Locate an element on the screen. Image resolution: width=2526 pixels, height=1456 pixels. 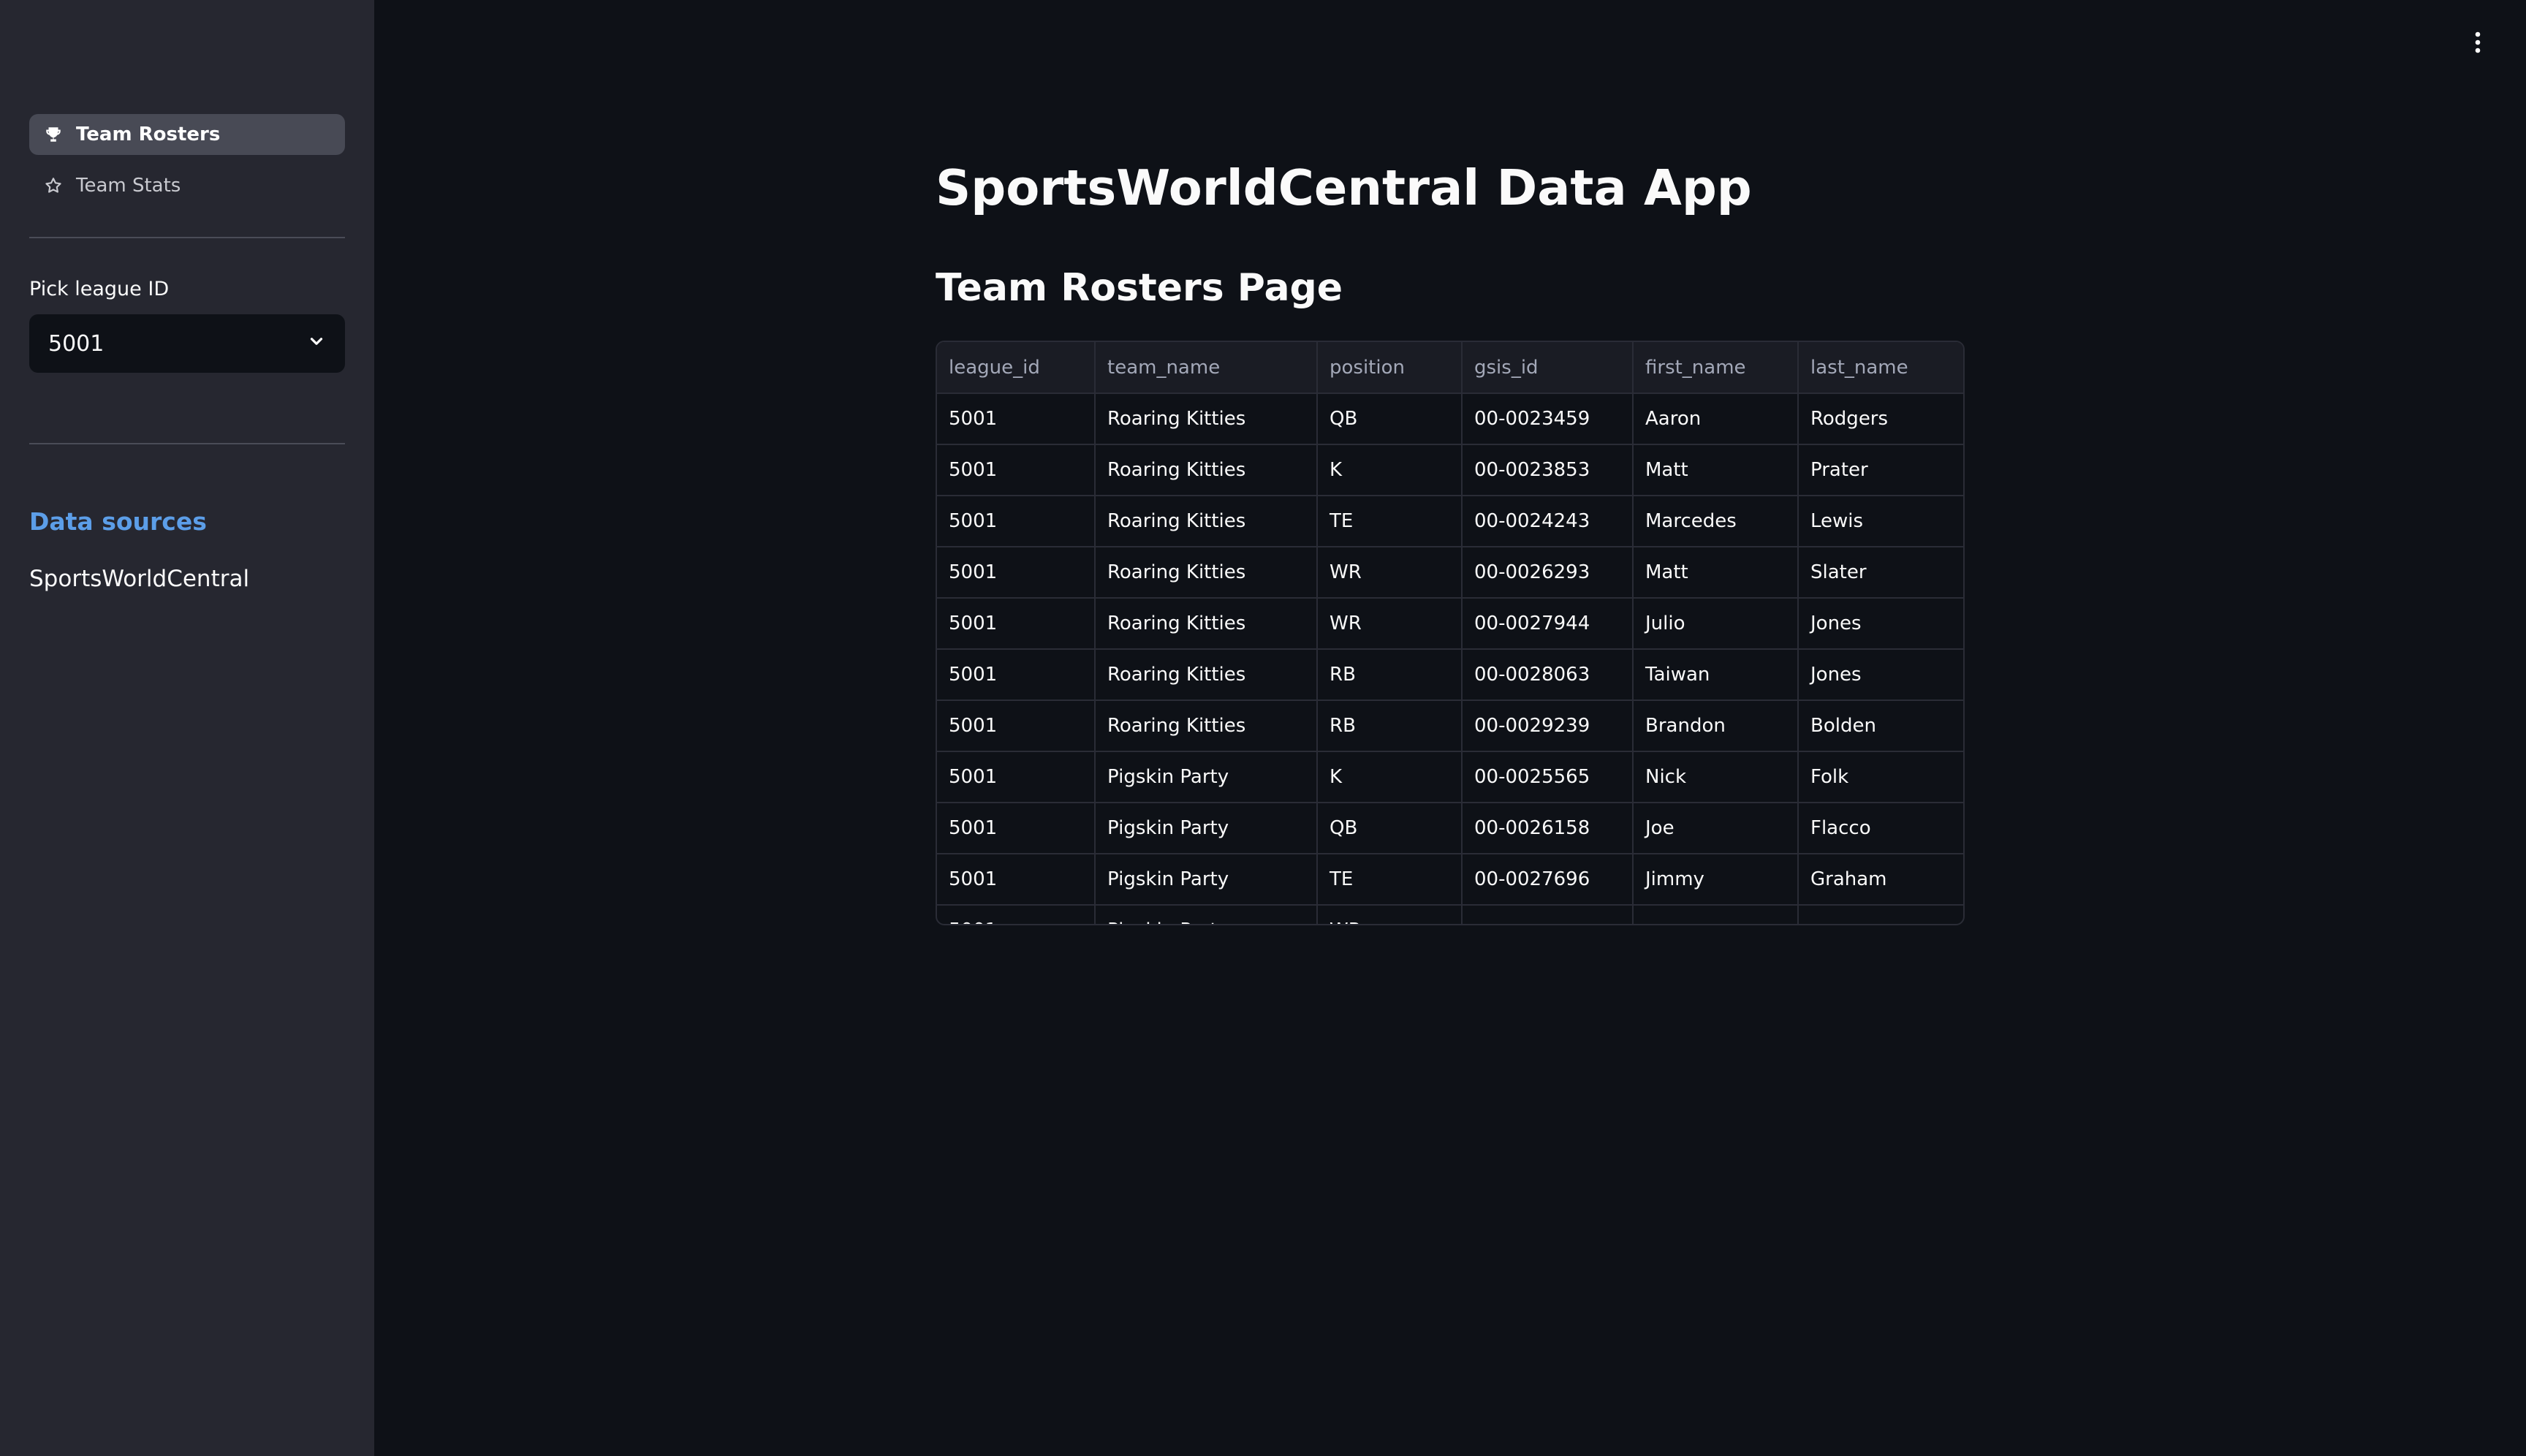
table-cell: 00-0027696 is located at coordinates (1548, 880).